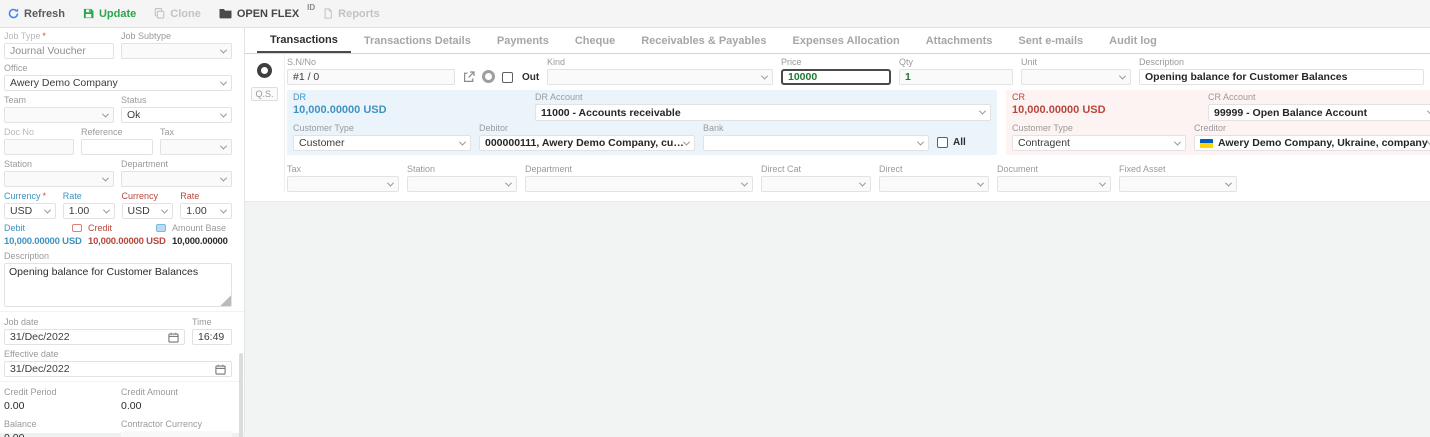 The height and width of the screenshot is (437, 1430). What do you see at coordinates (469, 77) in the screenshot?
I see `external-link-icon` at bounding box center [469, 77].